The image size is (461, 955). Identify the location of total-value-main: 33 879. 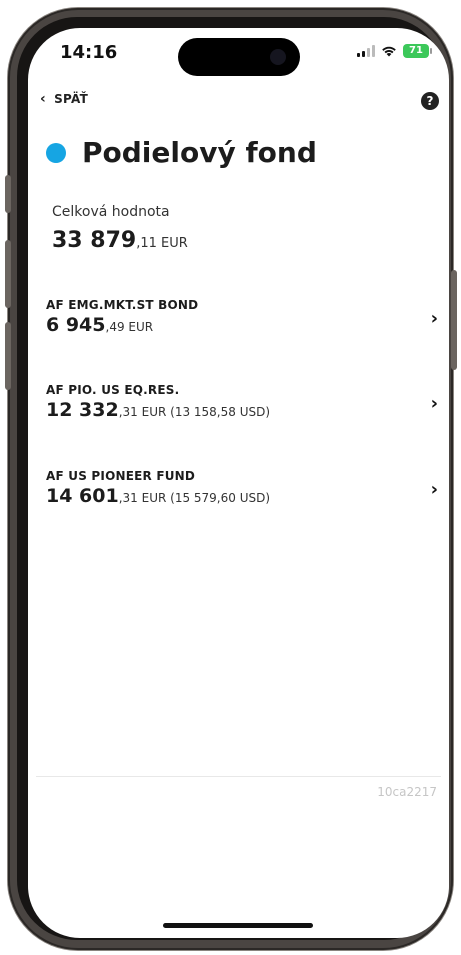
(94, 240).